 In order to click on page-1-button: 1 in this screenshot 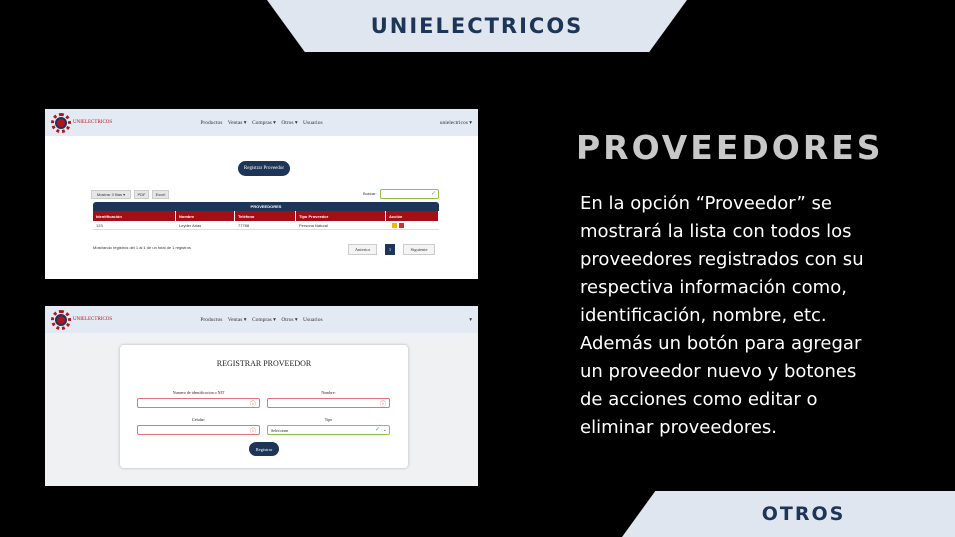, I will do `click(390, 249)`.